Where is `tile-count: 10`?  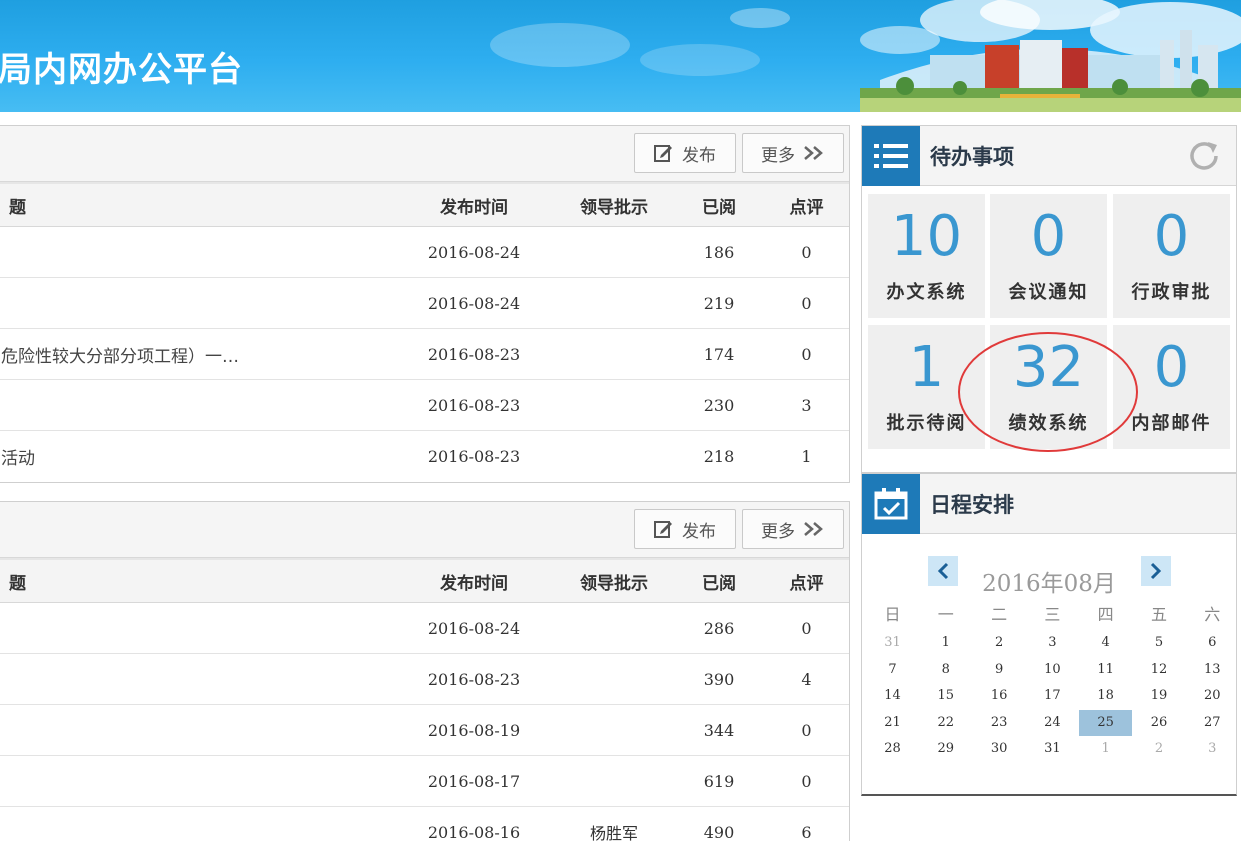 tile-count: 10 is located at coordinates (926, 236).